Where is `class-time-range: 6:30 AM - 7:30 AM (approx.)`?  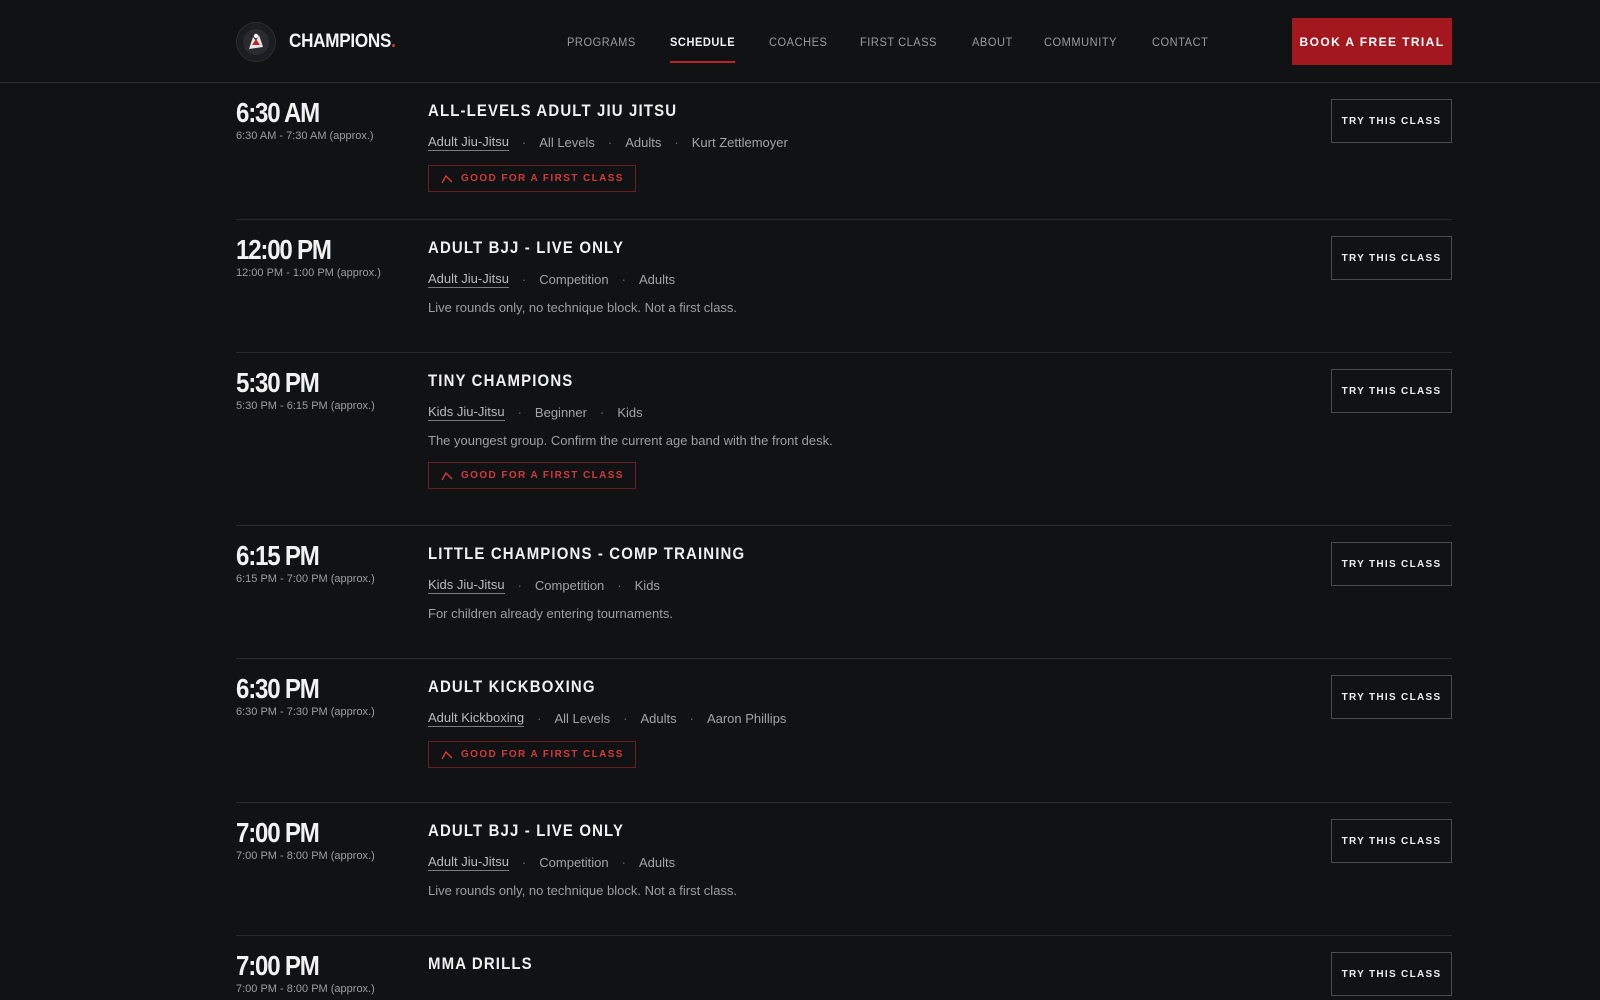
class-time-range: 6:30 AM - 7:30 AM (approx.) is located at coordinates (305, 136).